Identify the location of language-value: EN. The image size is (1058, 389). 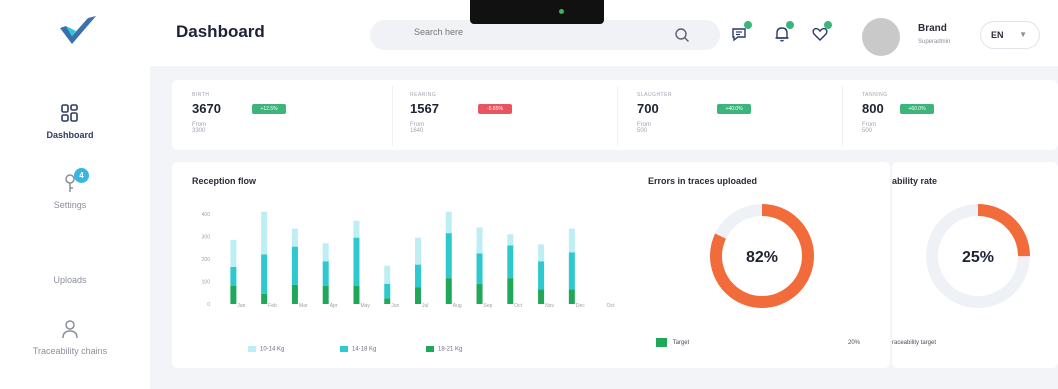
(997, 35).